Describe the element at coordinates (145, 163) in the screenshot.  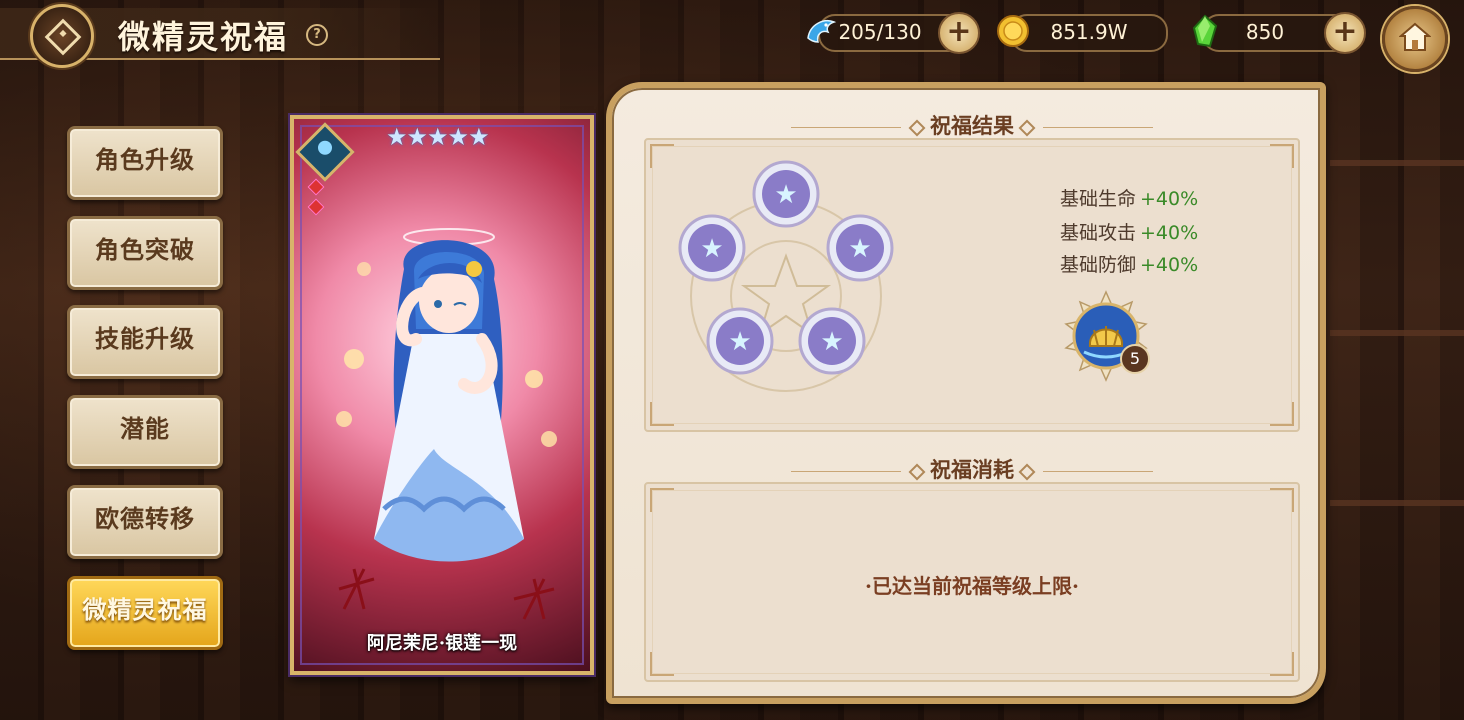
I see `menu-character-levelup: 角色升级` at that location.